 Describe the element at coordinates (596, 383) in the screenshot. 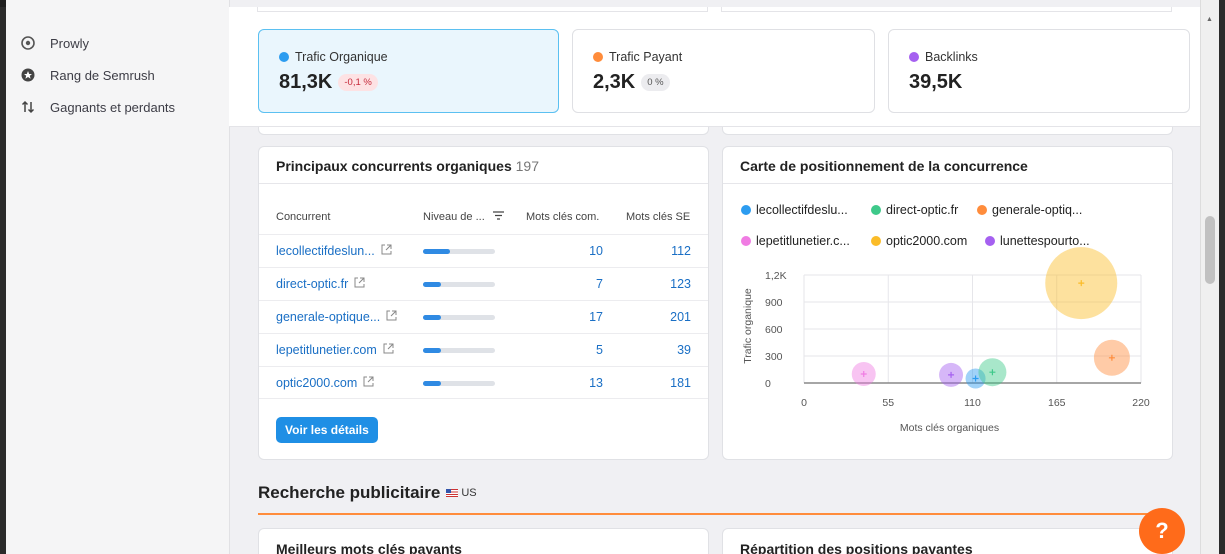

I see `common-keywords-value: 13` at that location.